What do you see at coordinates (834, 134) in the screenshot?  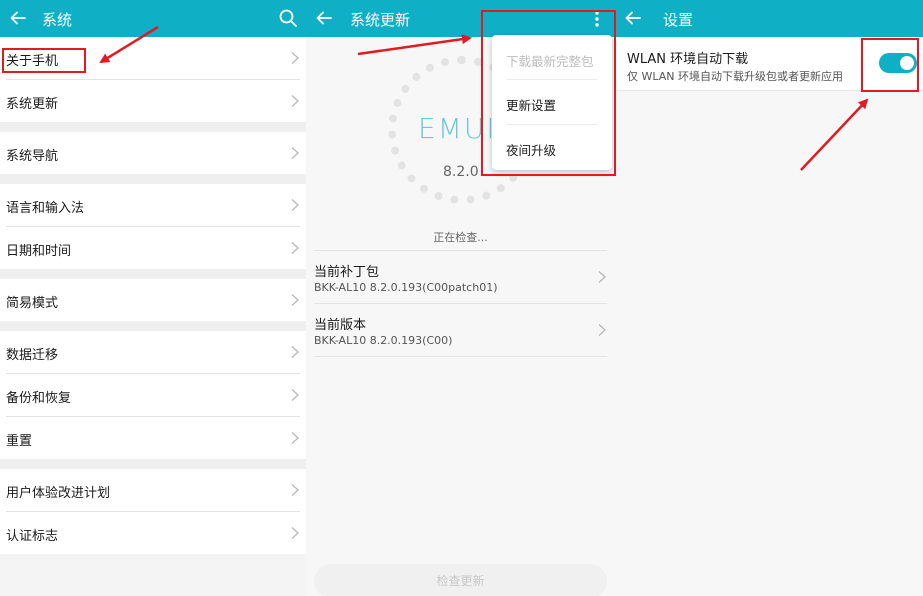 I see `arrow-to-toggle` at bounding box center [834, 134].